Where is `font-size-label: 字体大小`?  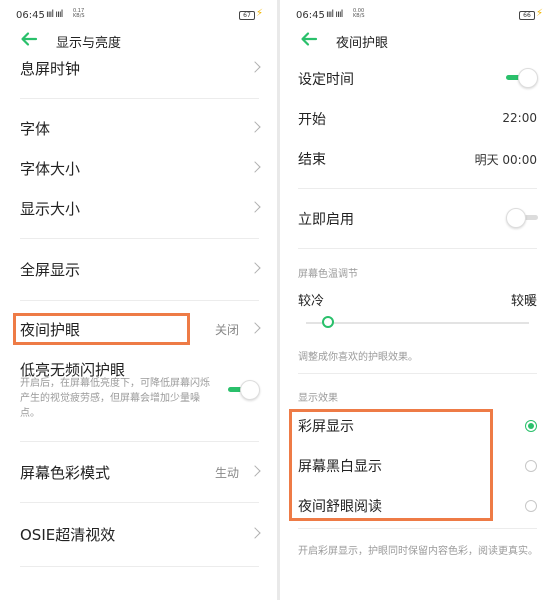
font-size-label: 字体大小 is located at coordinates (50, 169).